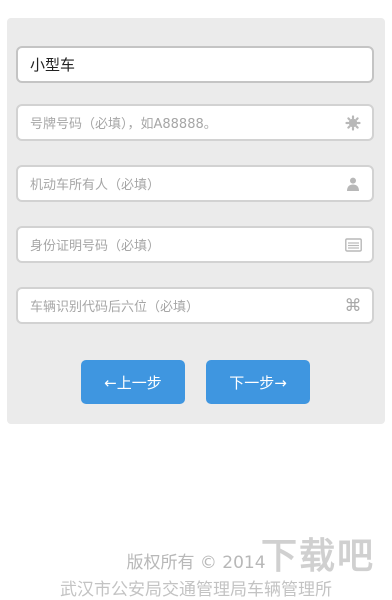 The image size is (392, 600). Describe the element at coordinates (133, 382) in the screenshot. I see `prev-step-button: ←上一步` at that location.